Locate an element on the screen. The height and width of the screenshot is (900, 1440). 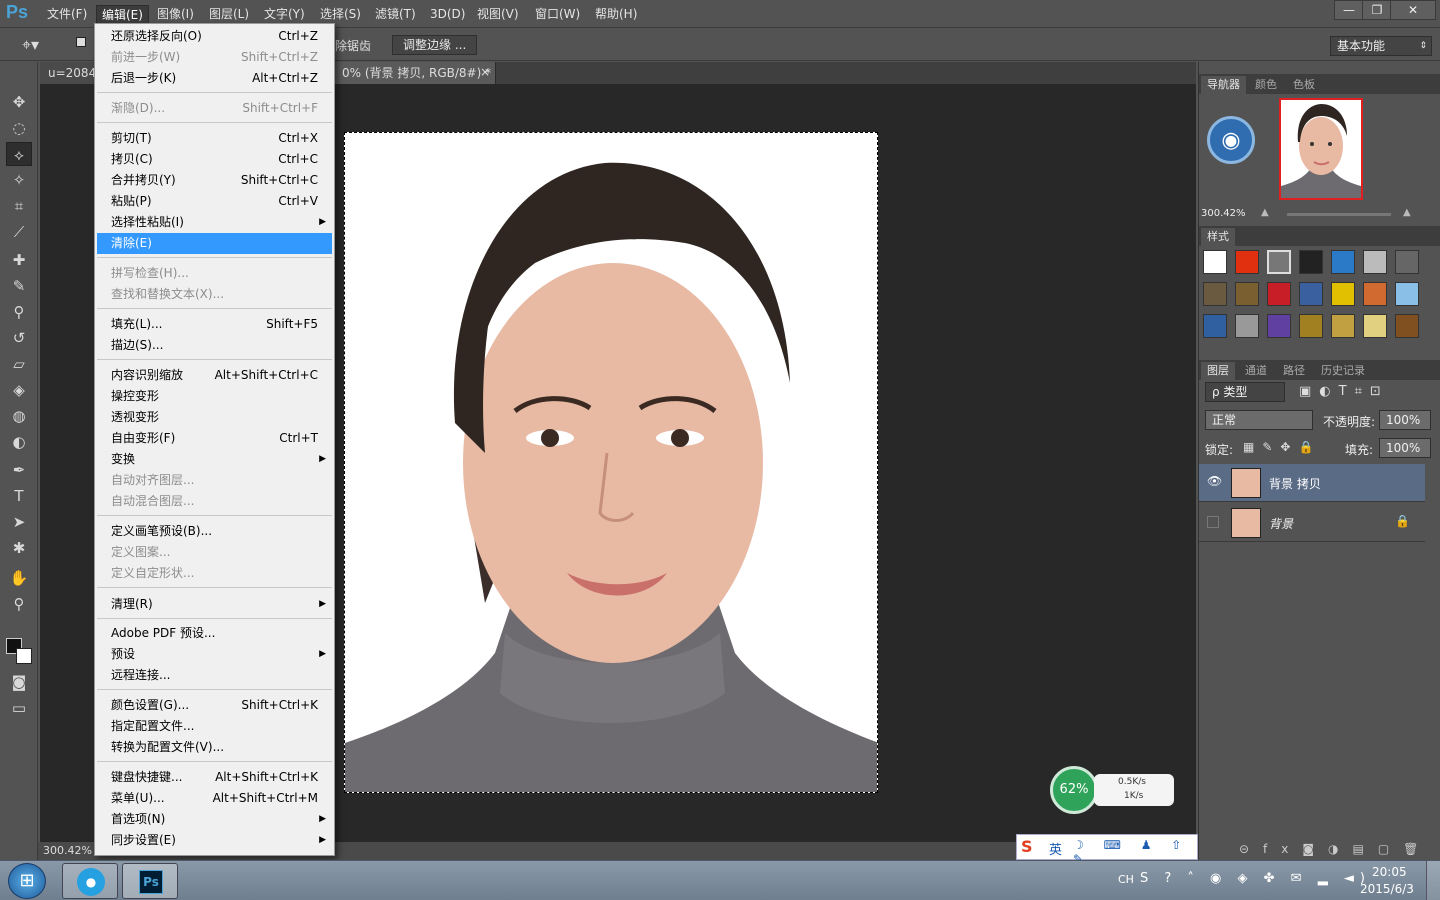
marquee-tool-icon: ◌ is located at coordinates (19, 128).